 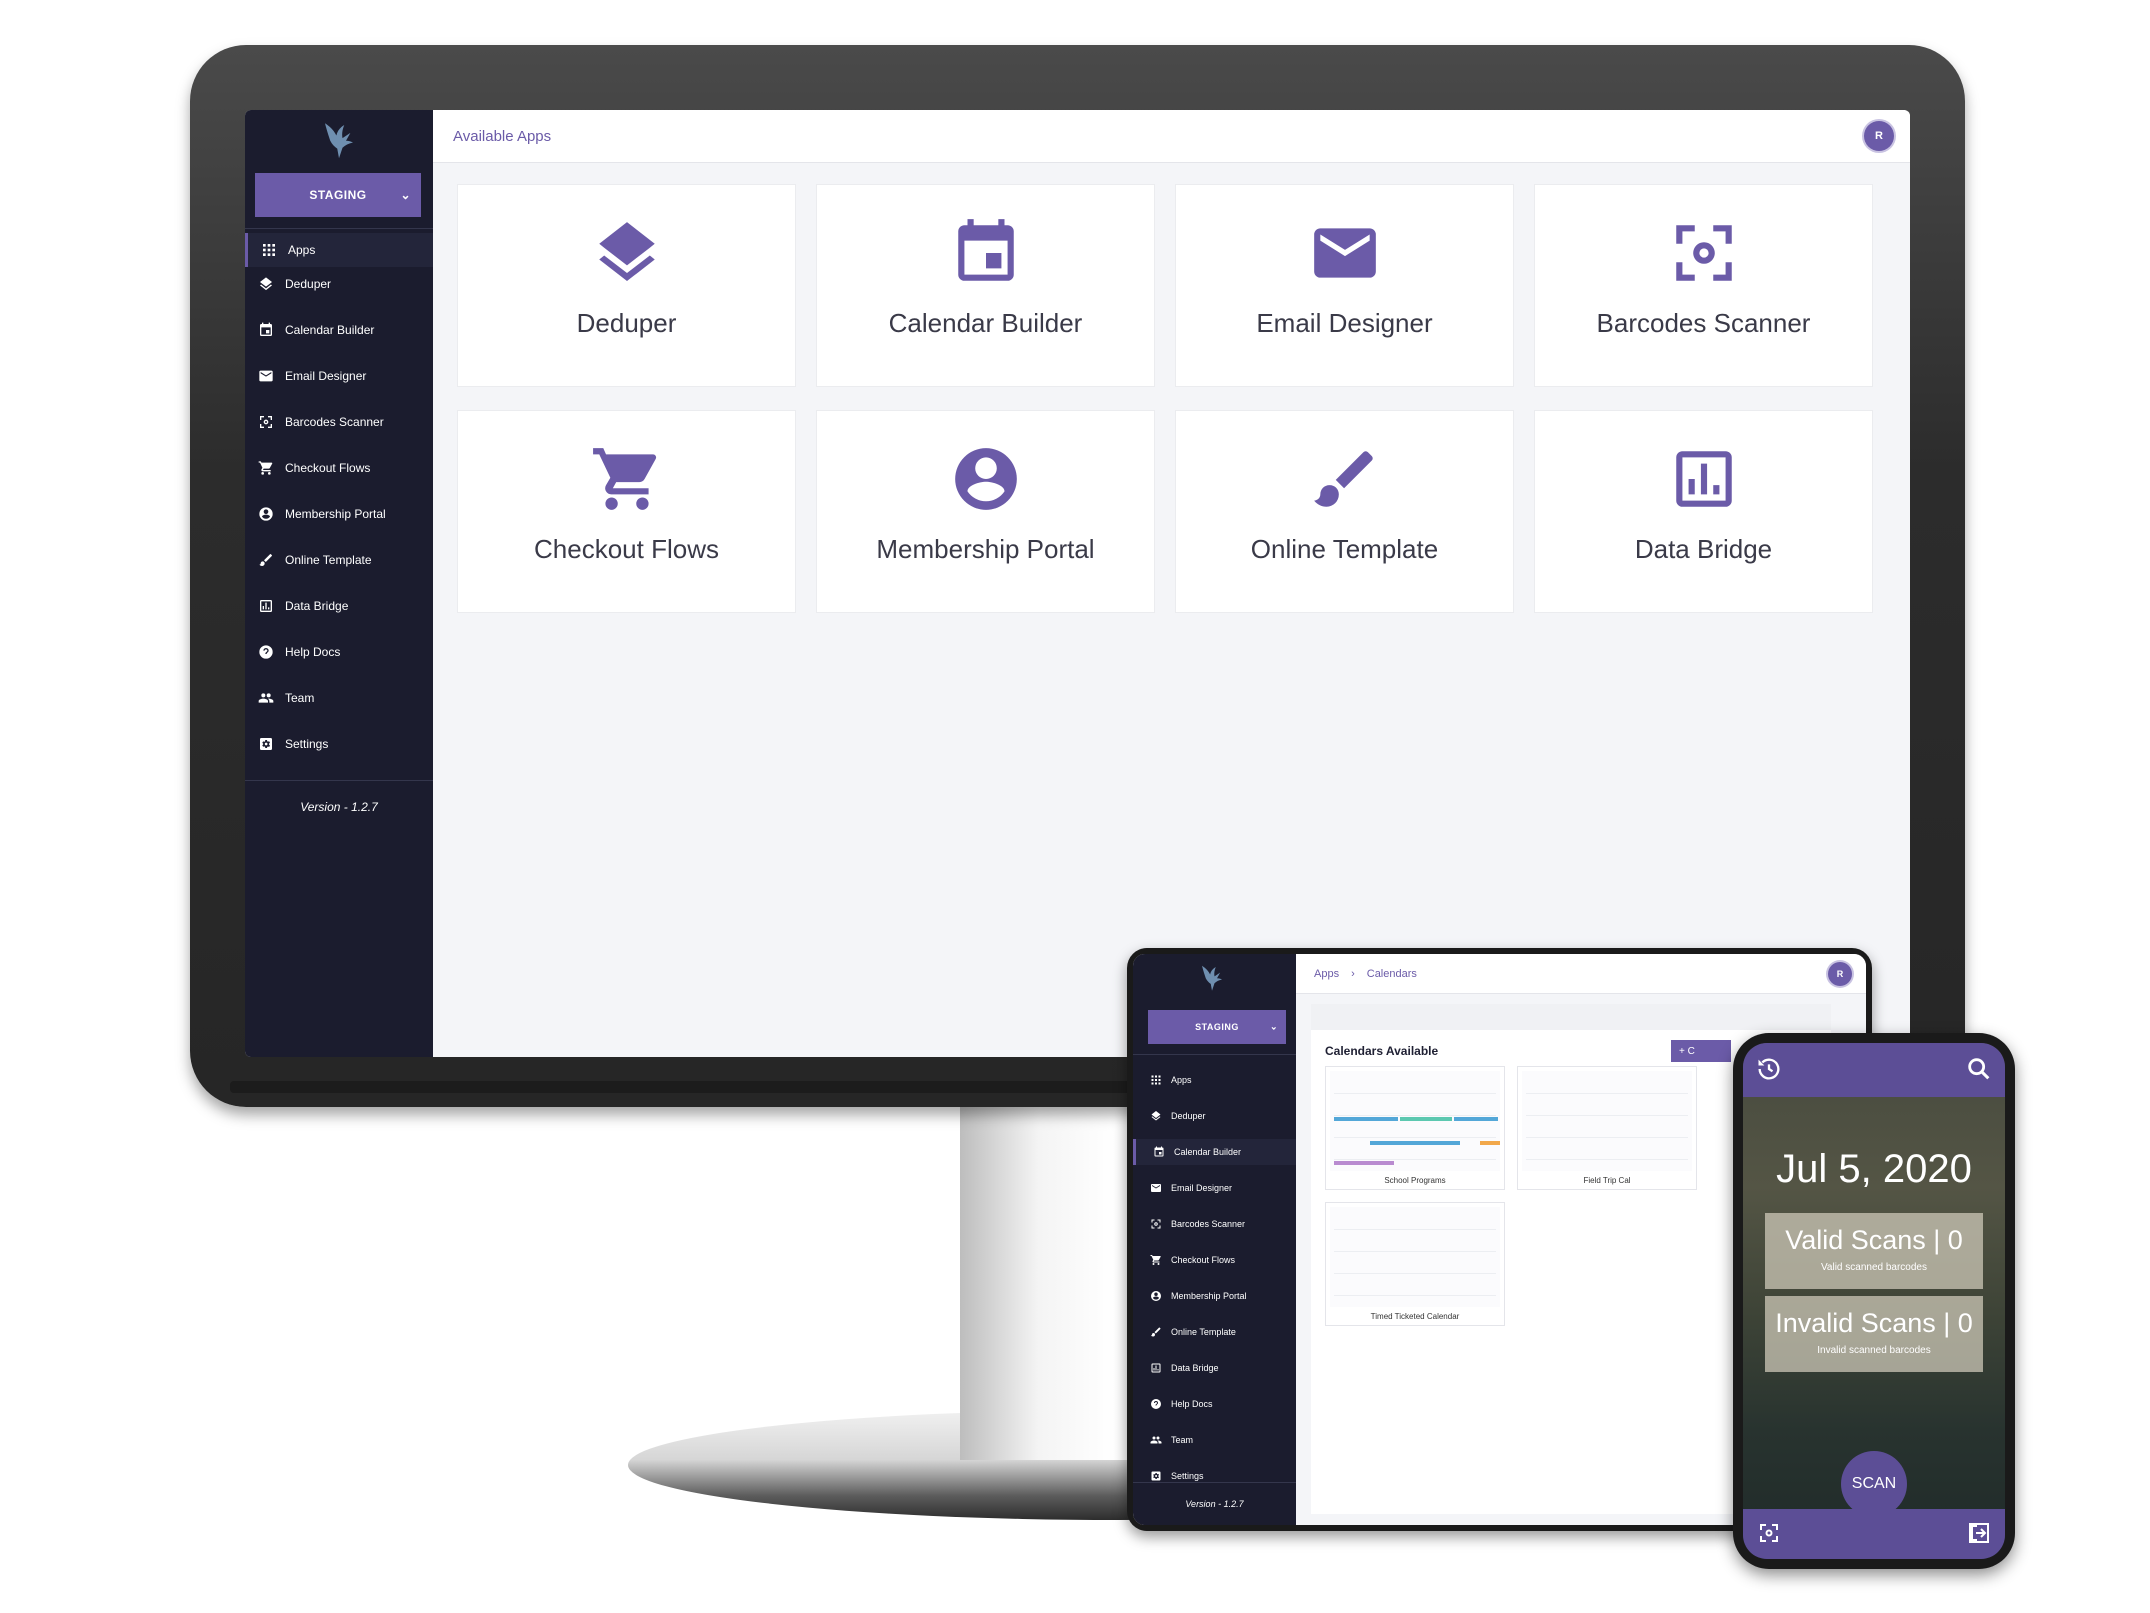 What do you see at coordinates (985, 285) in the screenshot?
I see `app-card-calendar-builder: Calendar Builder` at bounding box center [985, 285].